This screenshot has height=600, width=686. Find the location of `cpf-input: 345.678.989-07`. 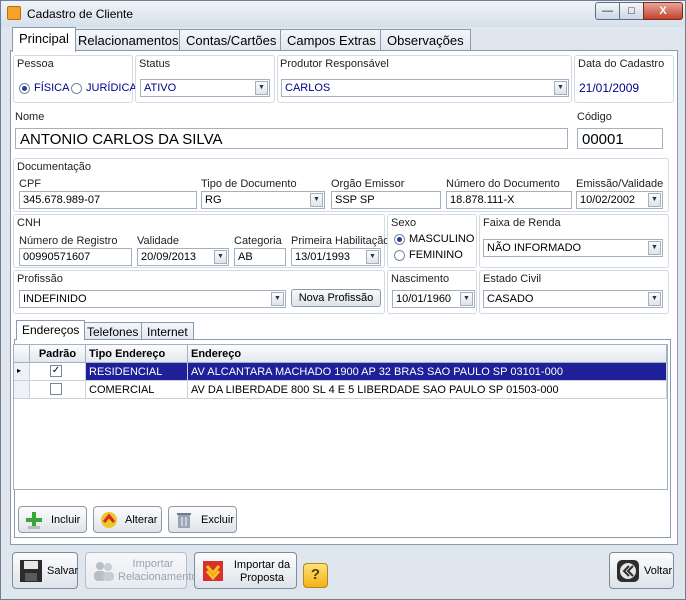

cpf-input: 345.678.989-07 is located at coordinates (108, 200).